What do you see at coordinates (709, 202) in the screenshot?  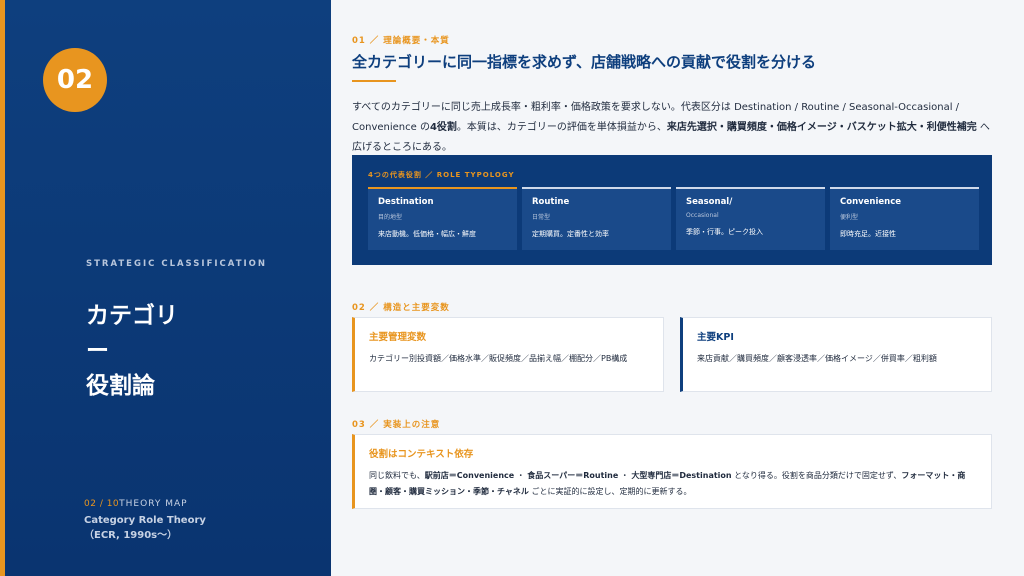 I see `role-name: Seasonal/` at bounding box center [709, 202].